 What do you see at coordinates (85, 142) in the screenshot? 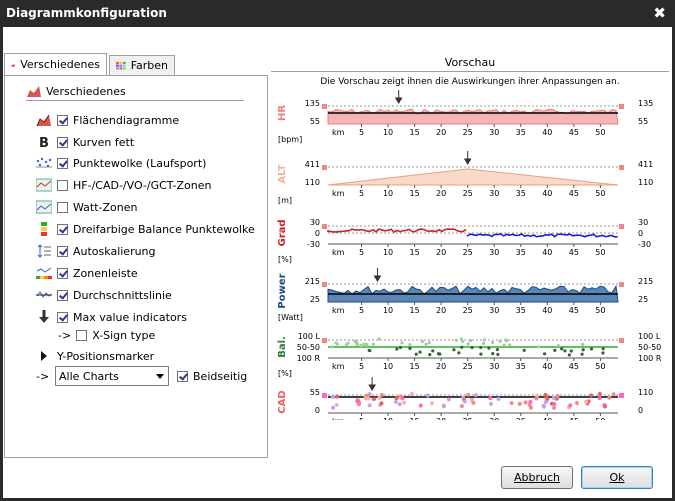
I see `option-kurven-fett: B Kurven fett` at bounding box center [85, 142].